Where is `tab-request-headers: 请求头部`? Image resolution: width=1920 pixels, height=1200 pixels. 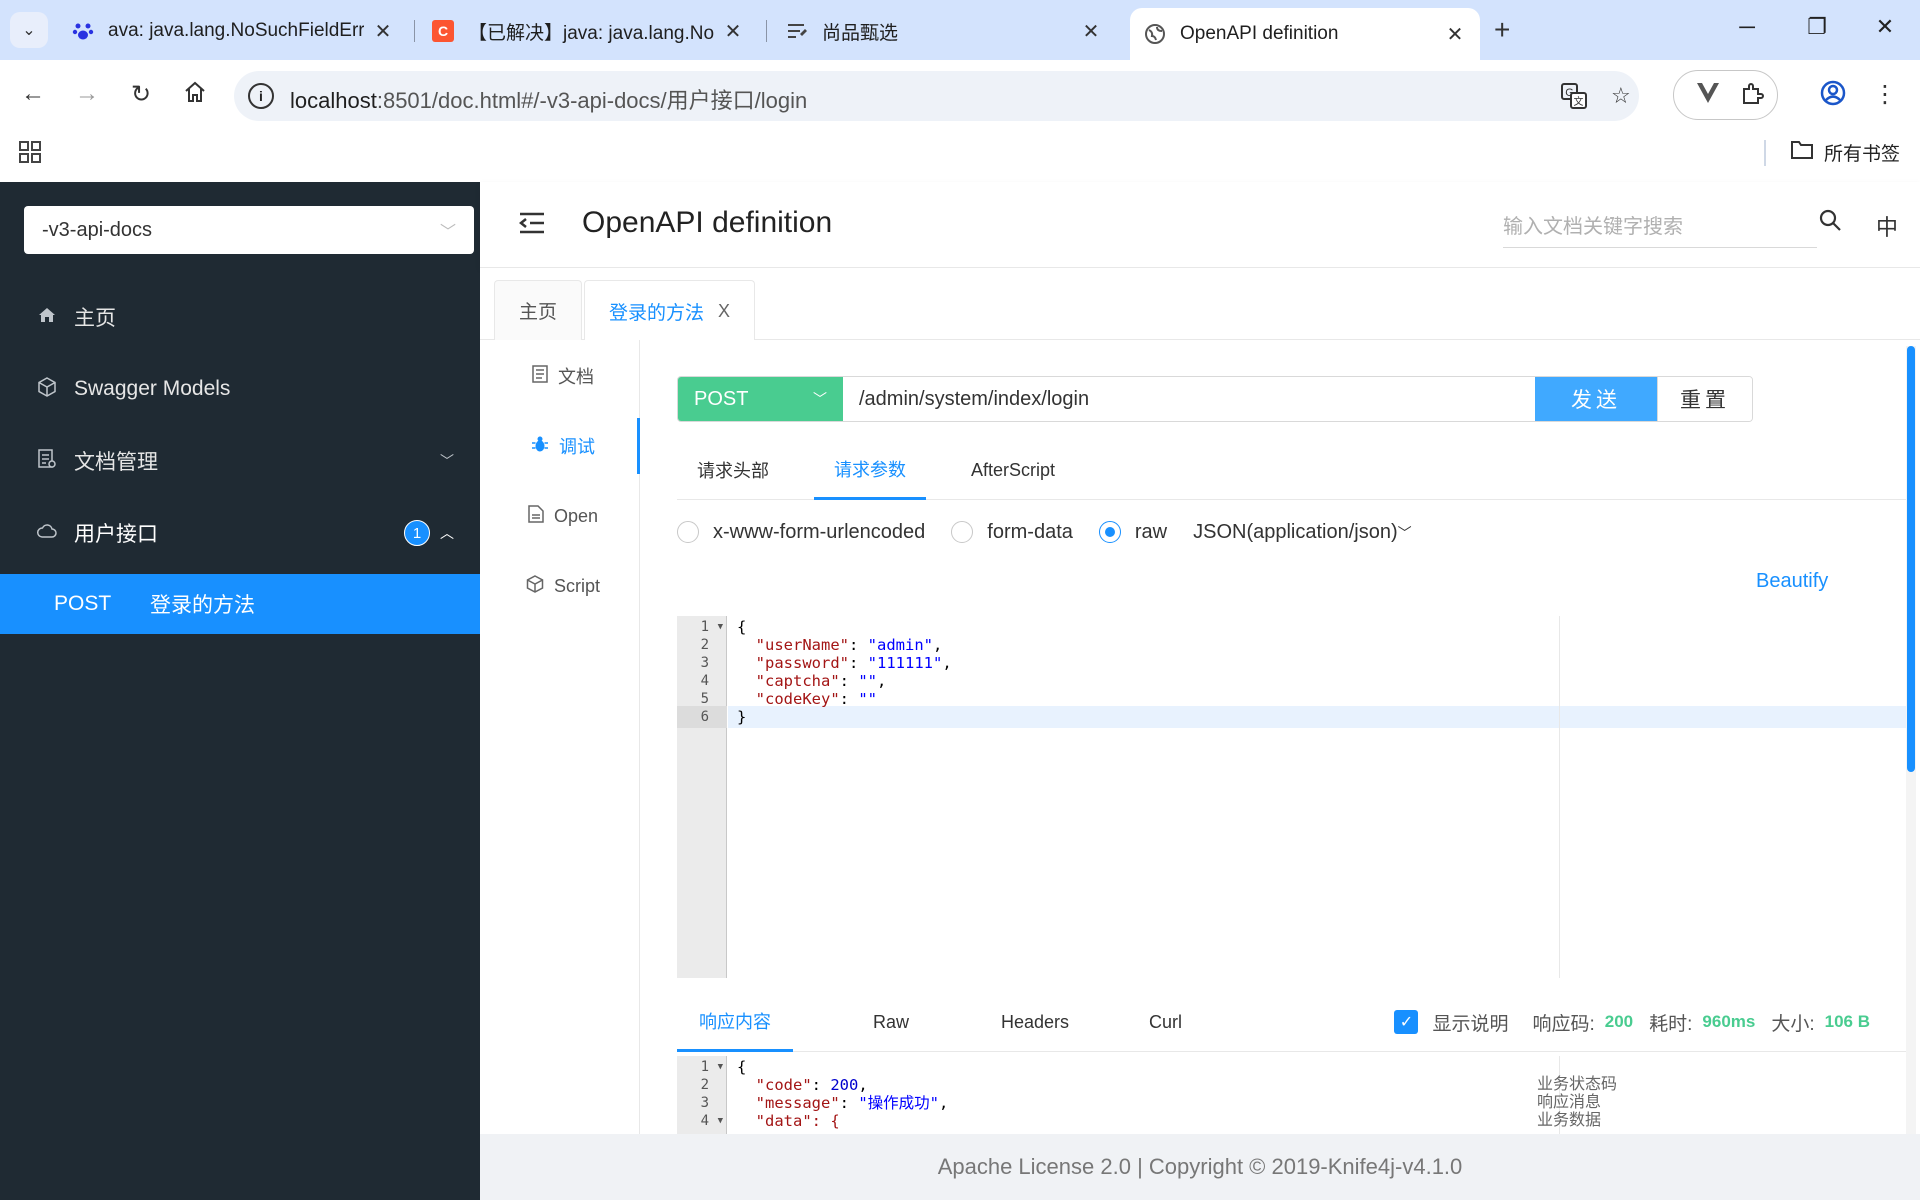
tab-request-headers: 请求头部 is located at coordinates (733, 470).